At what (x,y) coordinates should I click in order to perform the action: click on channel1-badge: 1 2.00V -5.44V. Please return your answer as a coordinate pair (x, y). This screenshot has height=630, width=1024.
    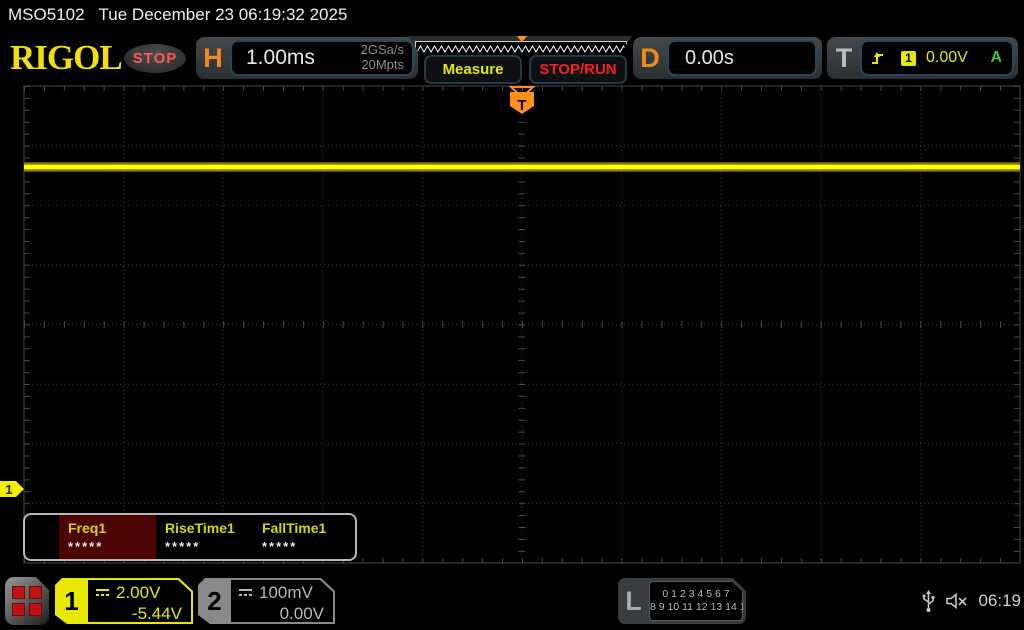
    Looking at the image, I should click on (124, 601).